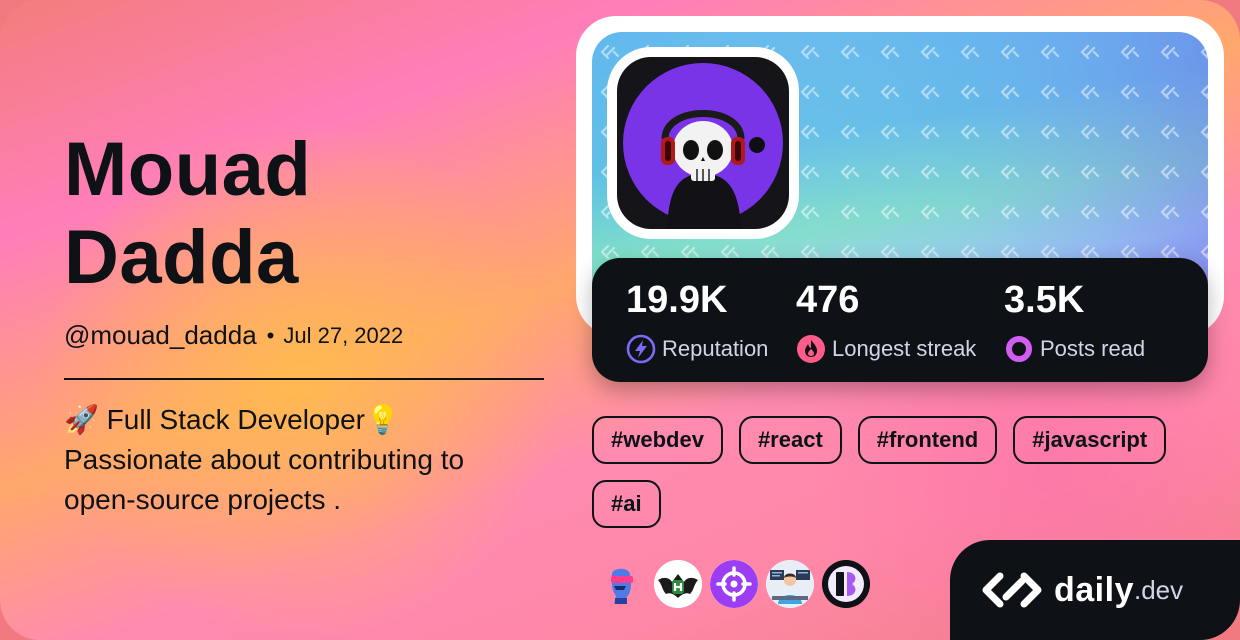 The image size is (1240, 640). What do you see at coordinates (1044, 300) in the screenshot?
I see `stat-value: 3.5K` at bounding box center [1044, 300].